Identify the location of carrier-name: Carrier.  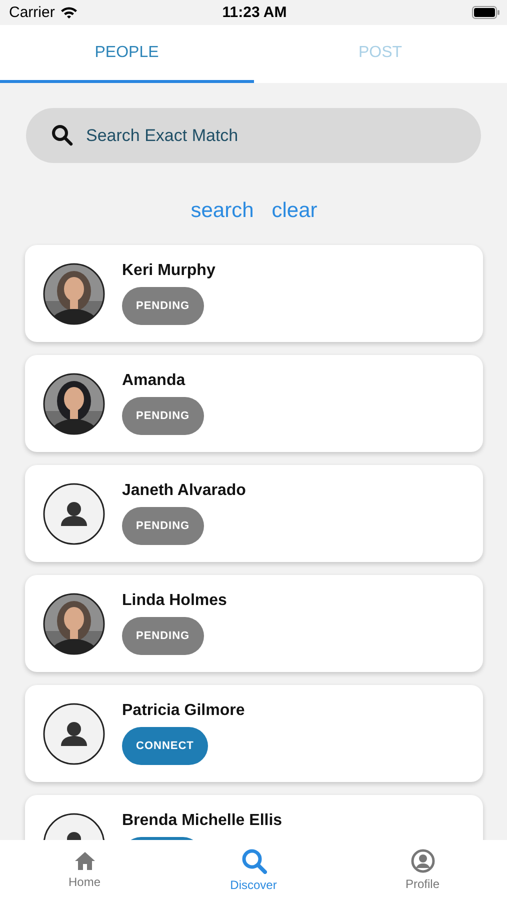
(32, 12).